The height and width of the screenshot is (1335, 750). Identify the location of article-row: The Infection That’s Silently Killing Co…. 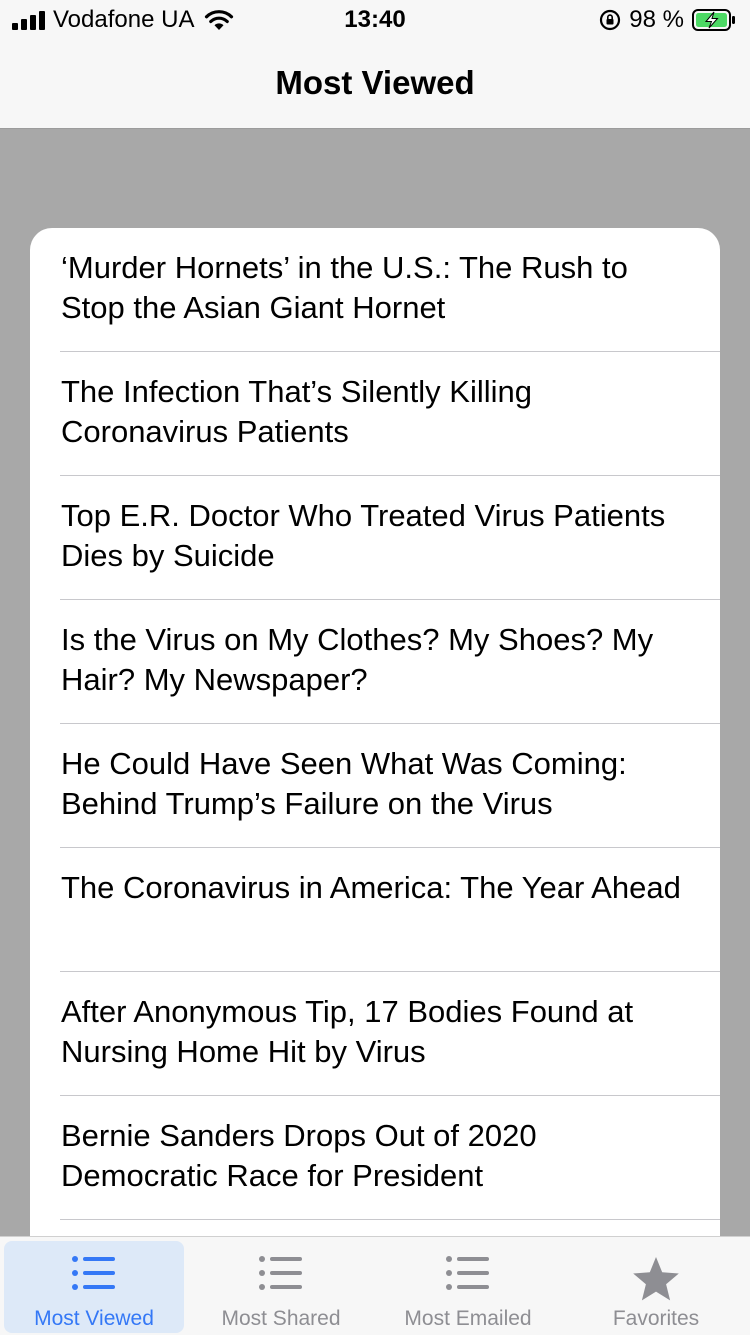
(375, 414).